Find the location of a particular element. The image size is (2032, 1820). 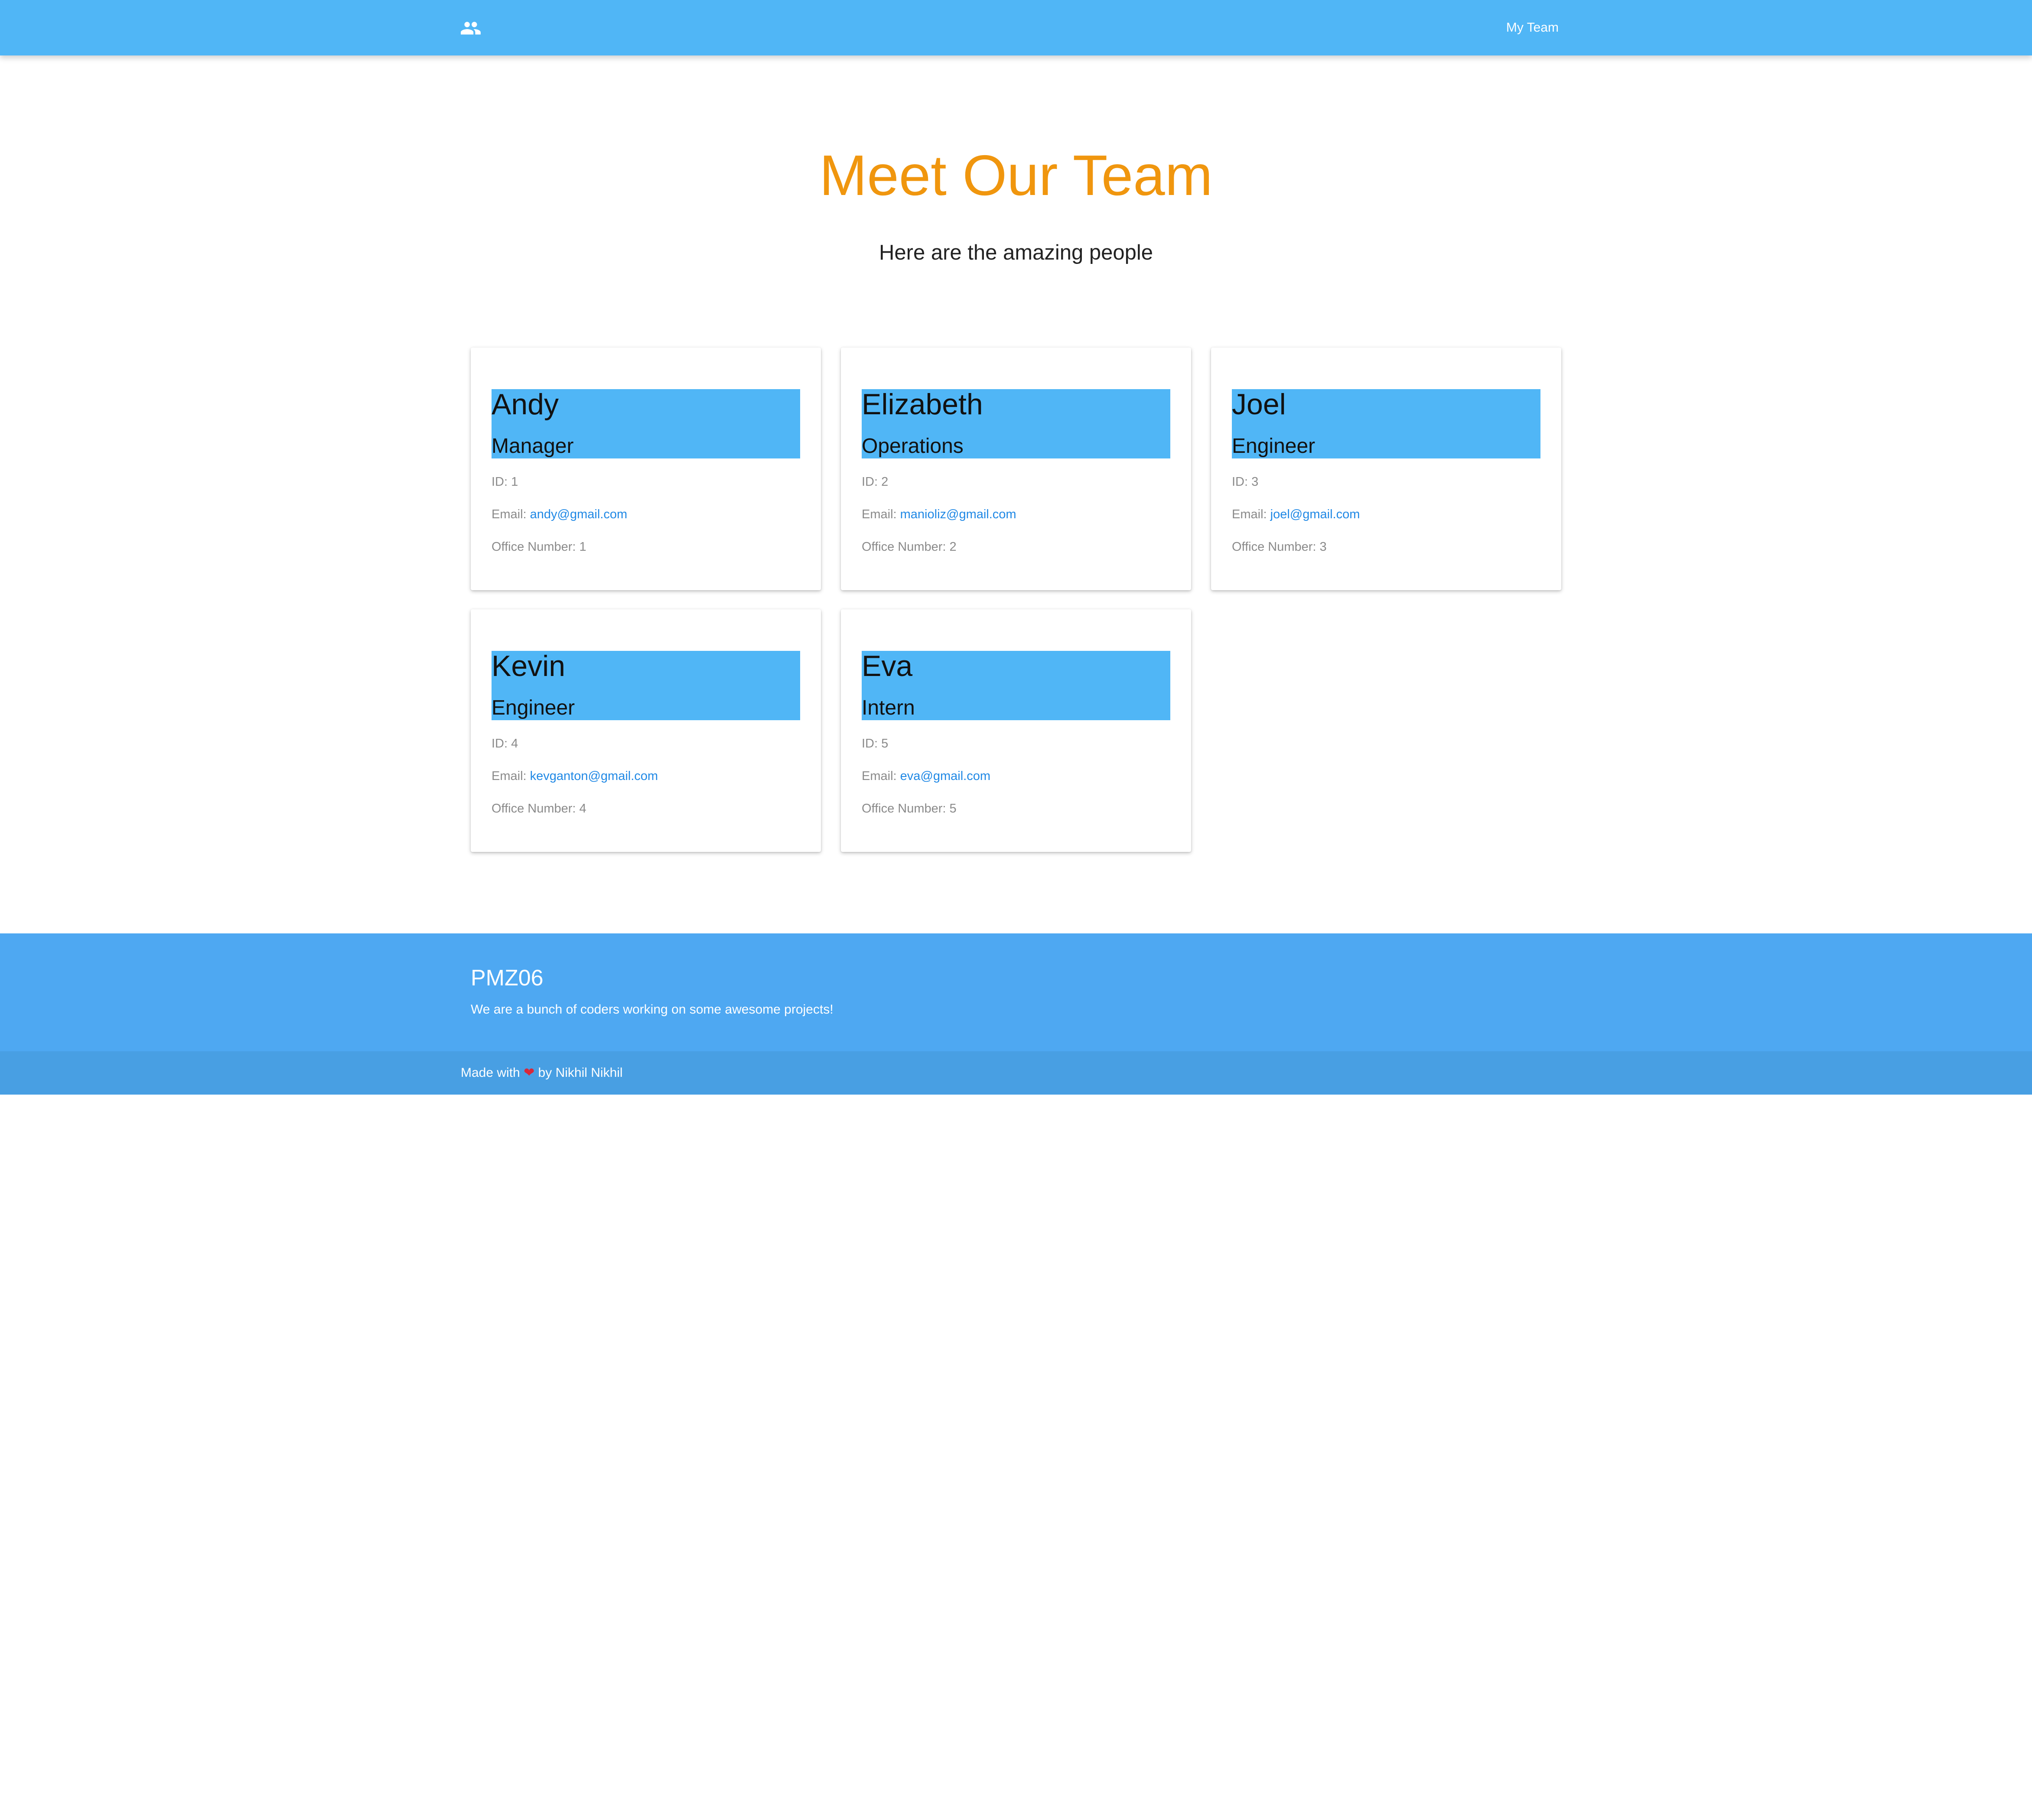

footer-copyright-bar: Made with ❤ by Nikhil Nikhil is located at coordinates (1016, 1073).